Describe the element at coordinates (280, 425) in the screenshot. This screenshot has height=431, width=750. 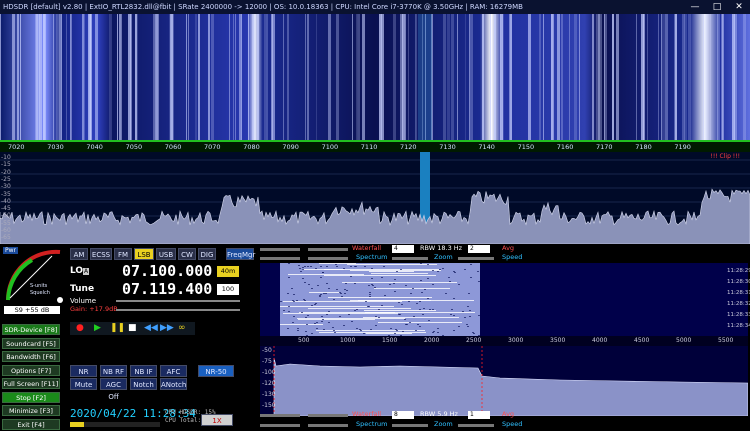
I see `sp2-contrast-slider` at that location.